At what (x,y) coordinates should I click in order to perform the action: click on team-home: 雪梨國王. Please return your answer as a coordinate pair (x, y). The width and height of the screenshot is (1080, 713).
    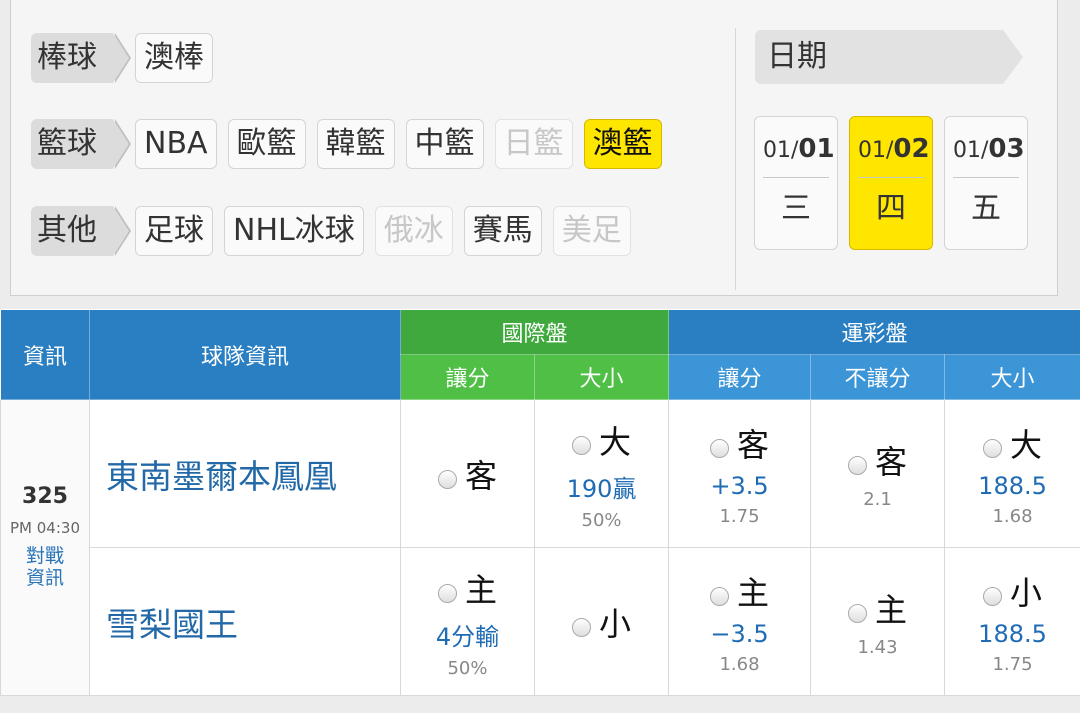
    Looking at the image, I should click on (245, 621).